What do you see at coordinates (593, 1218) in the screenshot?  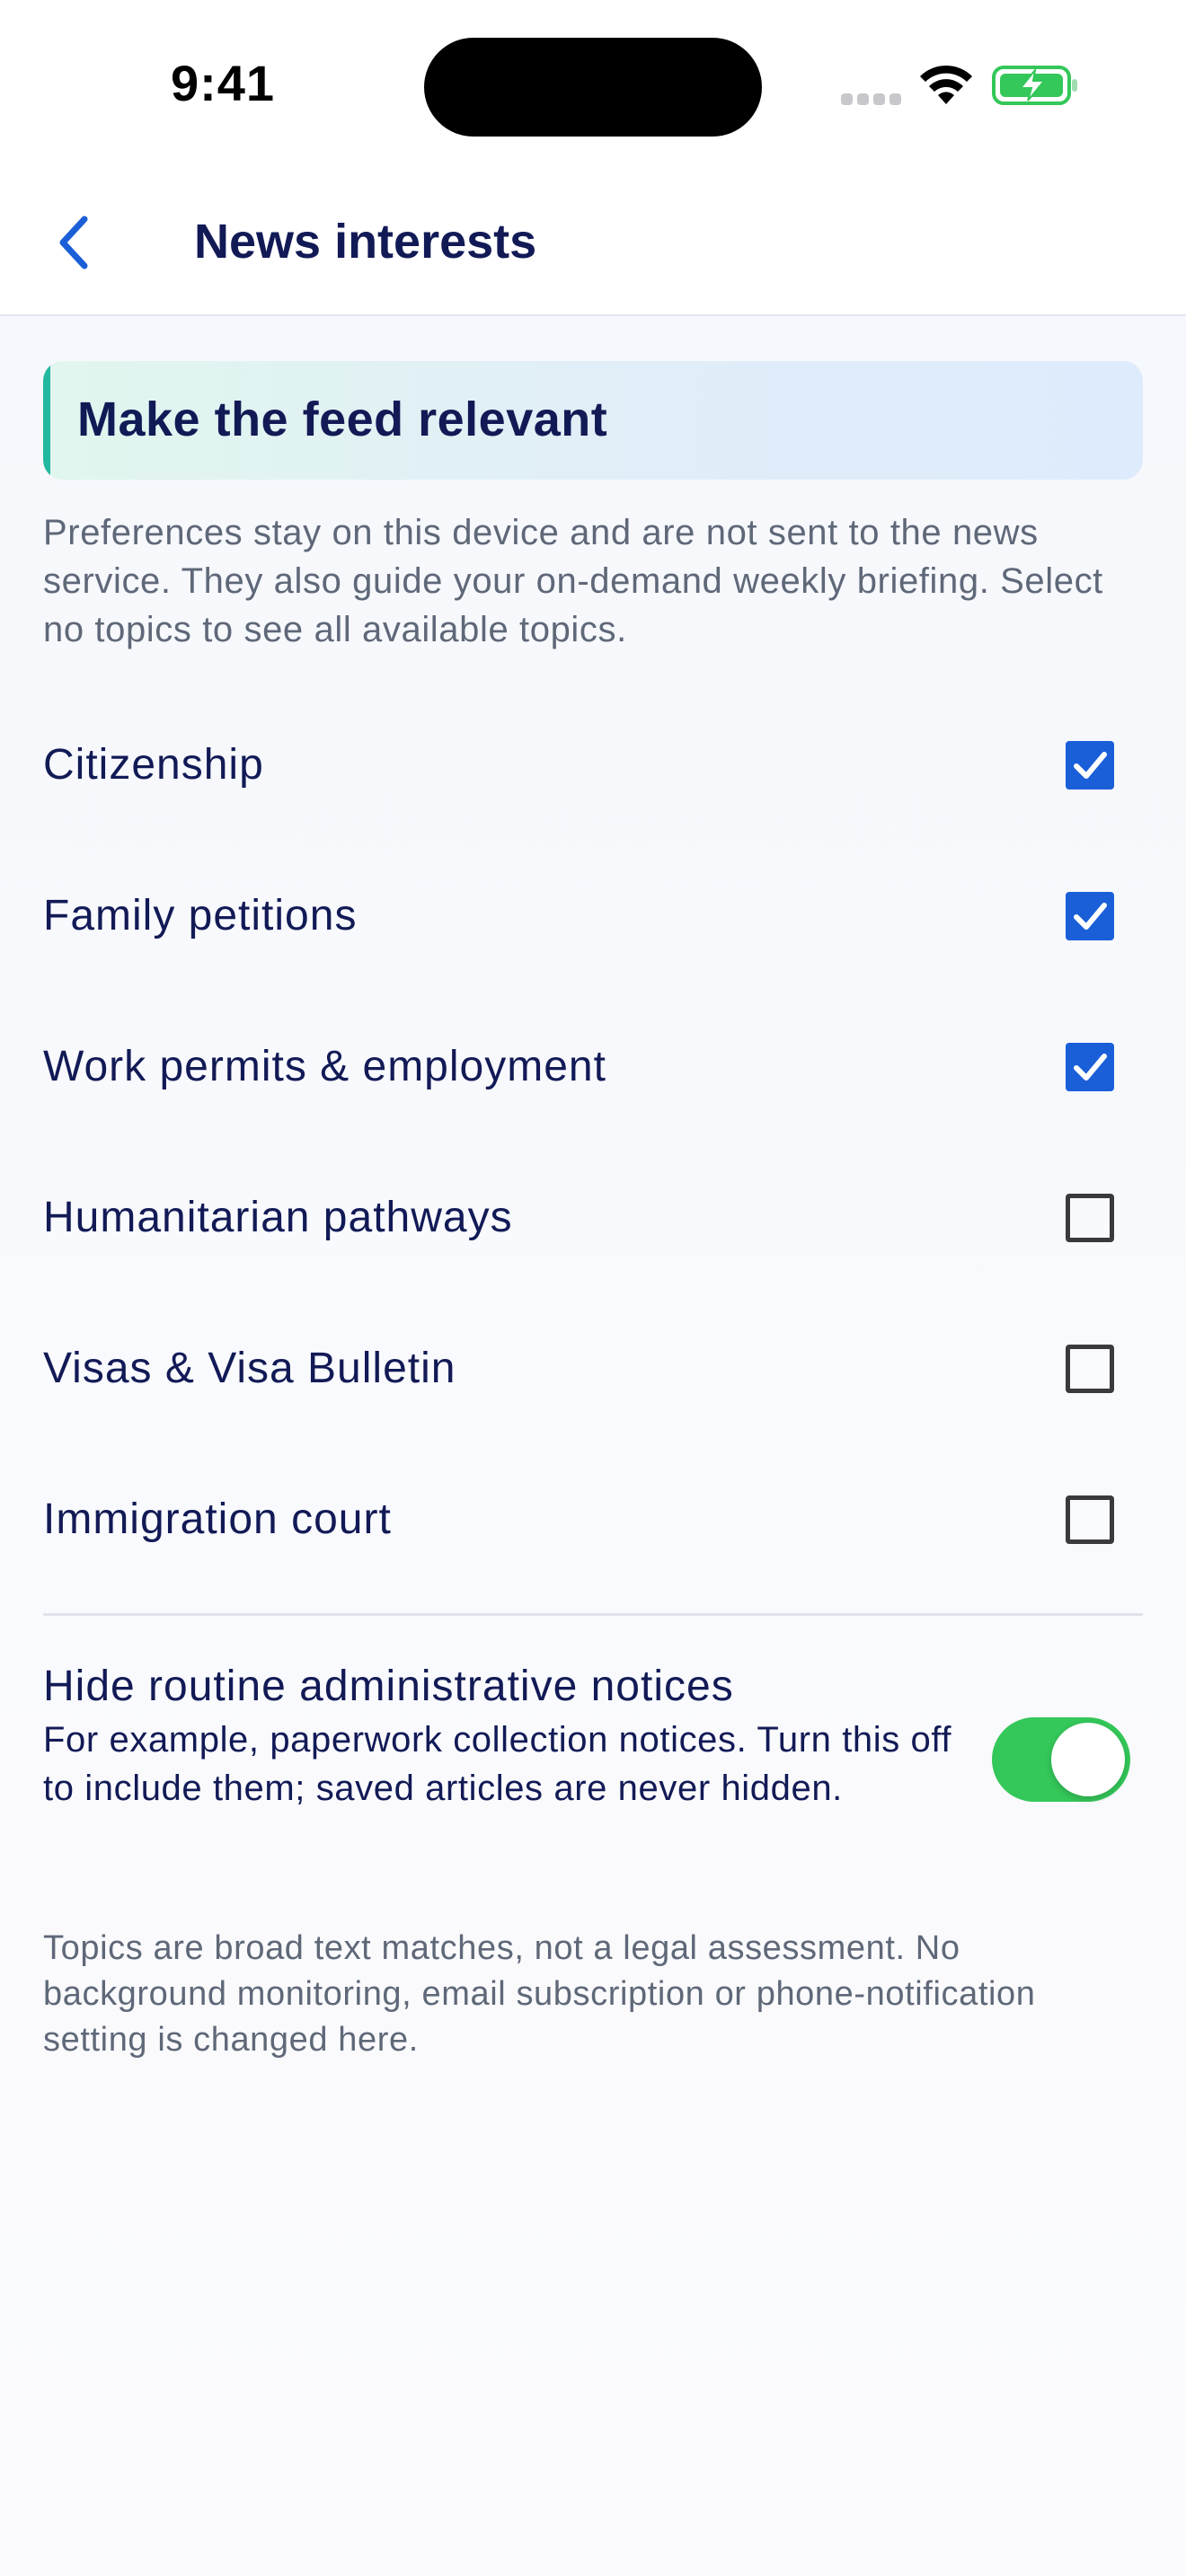 I see `topic-row-humanitarian-pathways: Humanitarian pathways` at bounding box center [593, 1218].